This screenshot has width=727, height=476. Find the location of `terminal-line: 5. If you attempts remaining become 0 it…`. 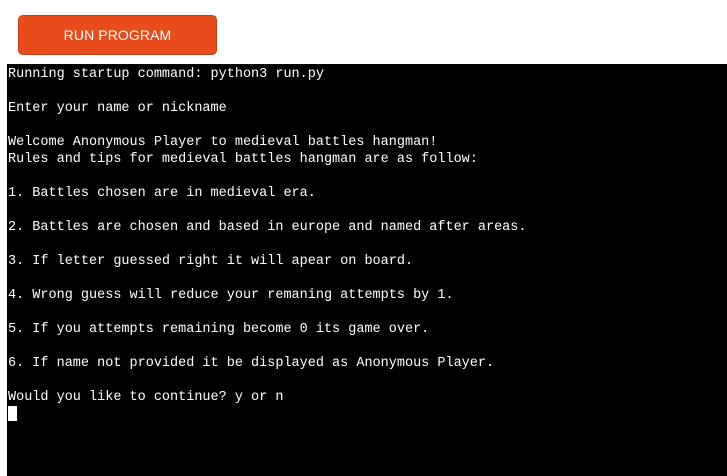

terminal-line: 5. If you attempts remaining become 0 it… is located at coordinates (219, 329).